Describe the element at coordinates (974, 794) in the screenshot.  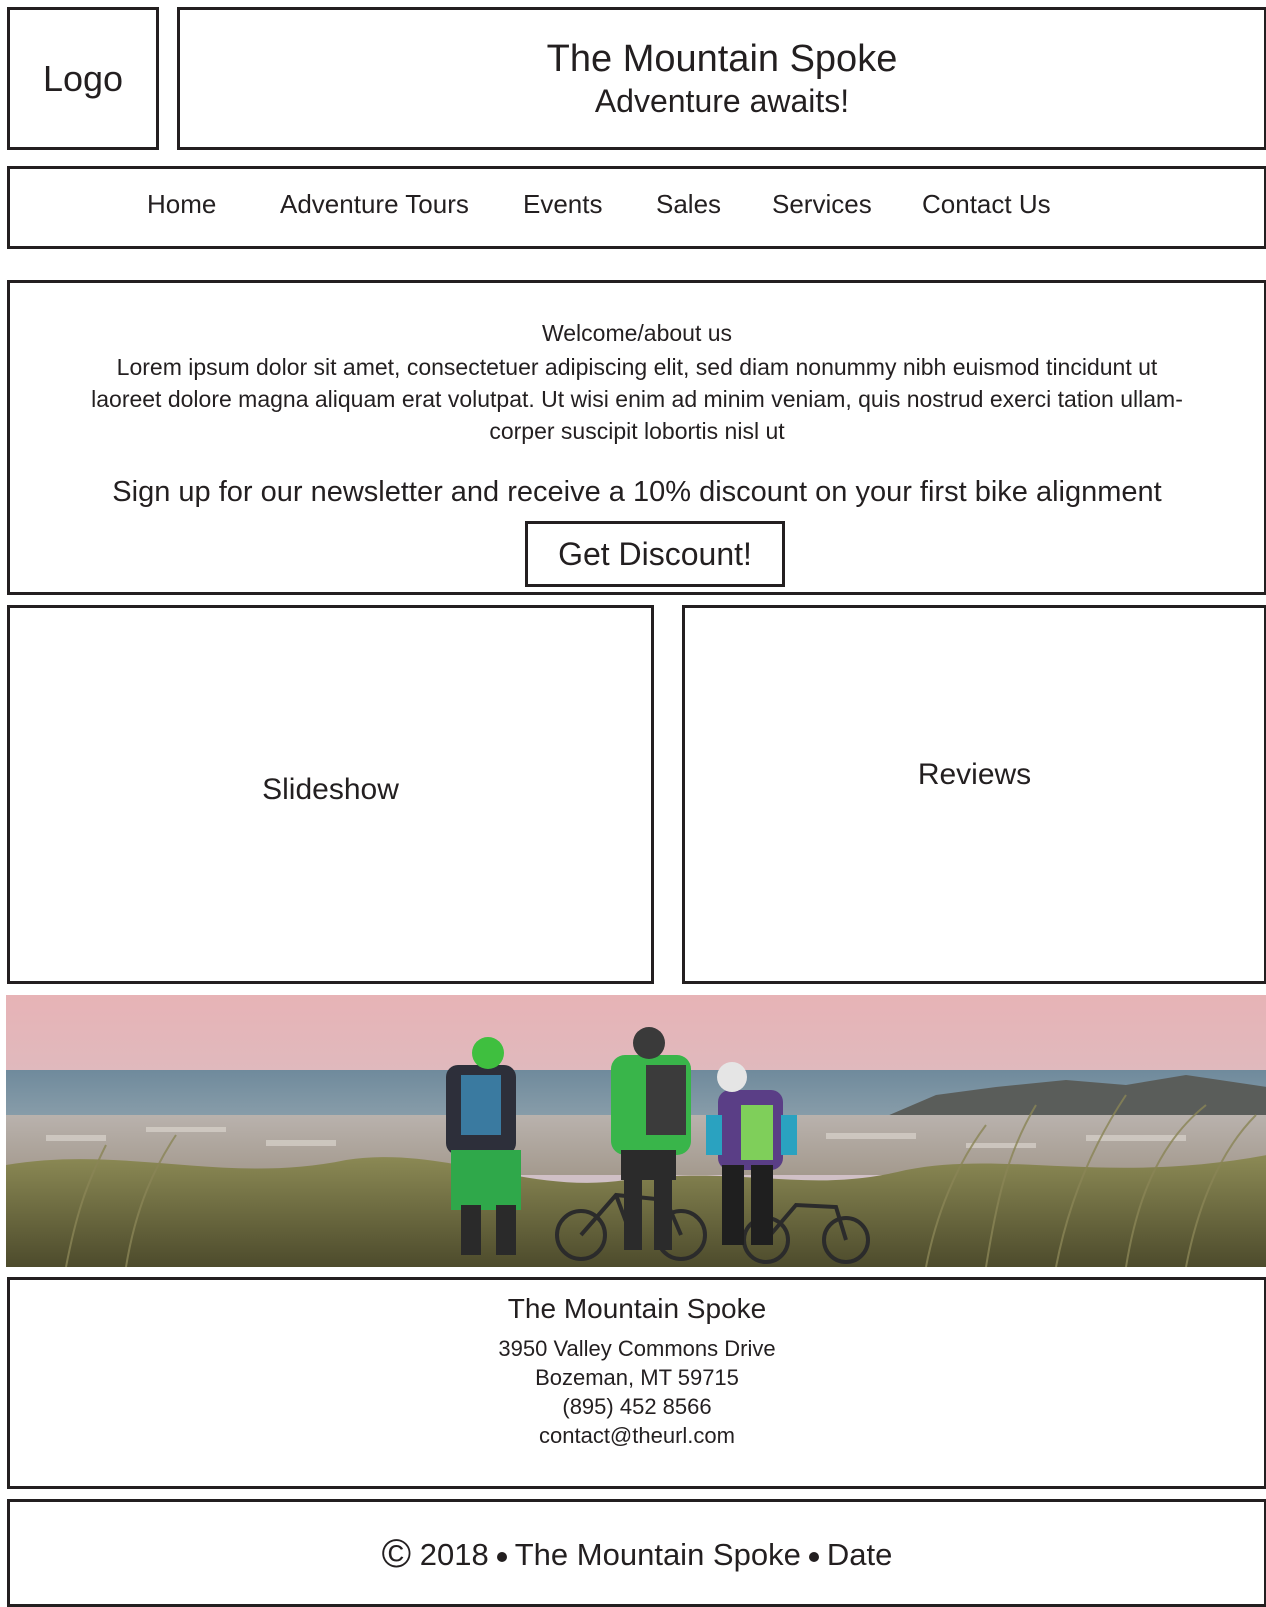
I see `reviews-panel: Reviews` at that location.